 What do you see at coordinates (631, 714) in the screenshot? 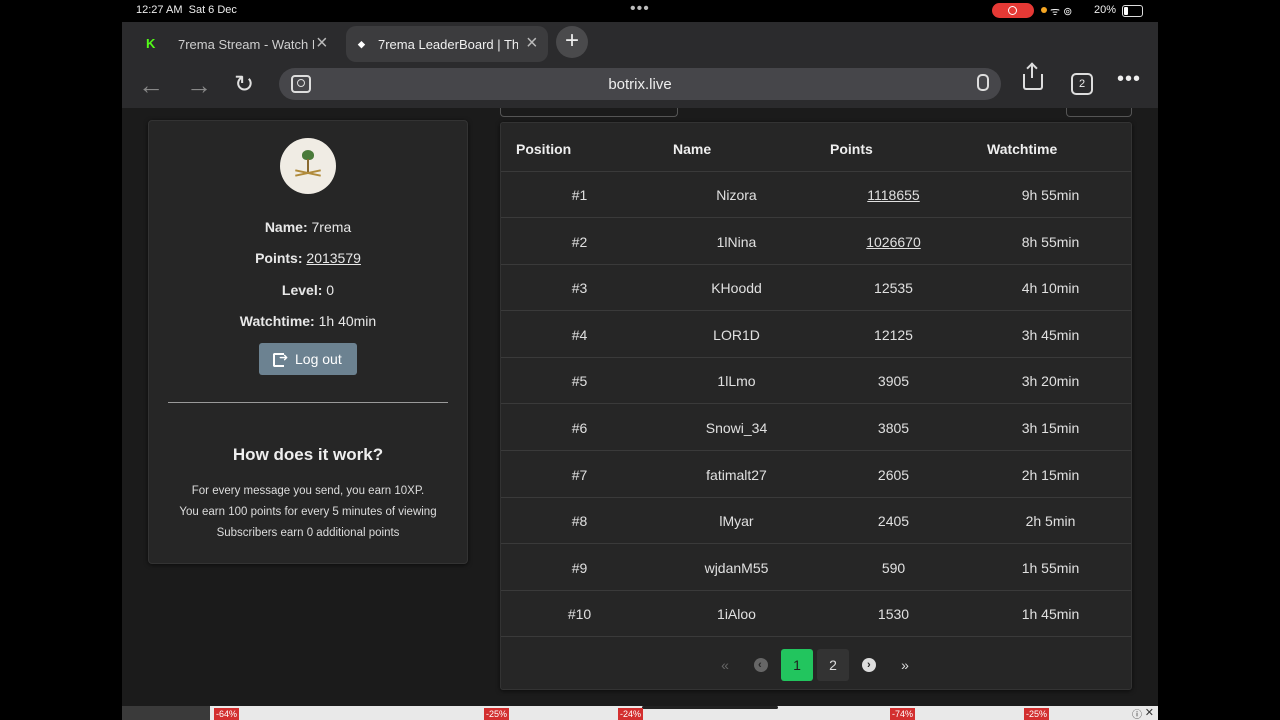
I see `discount-badge: -24%` at bounding box center [631, 714].